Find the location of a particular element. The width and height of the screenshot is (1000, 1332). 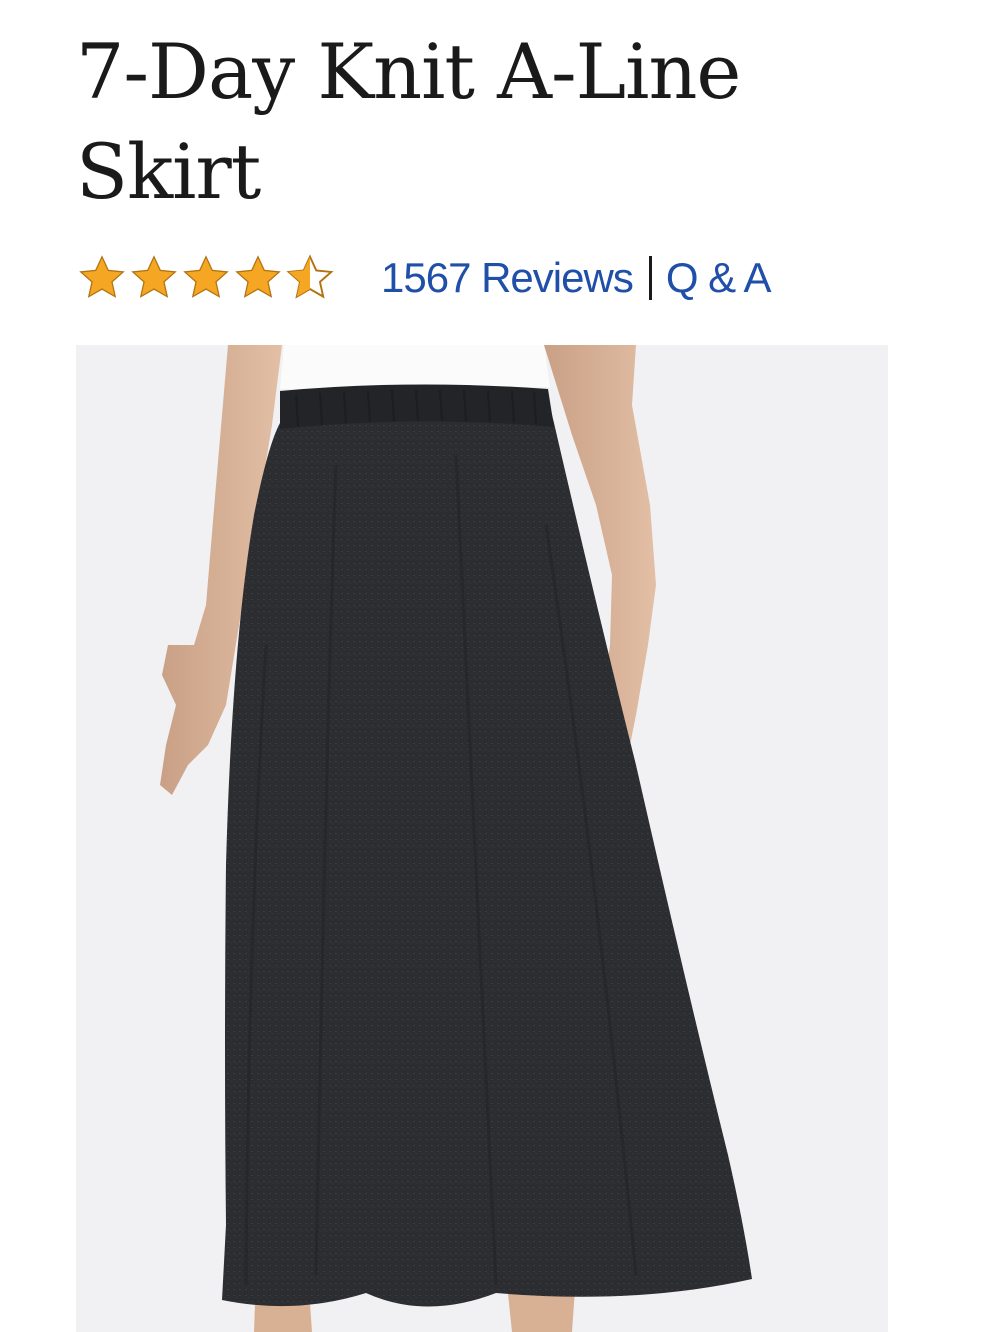

product-title: 7-Day Knit A-Line Skirt is located at coordinates (408, 121).